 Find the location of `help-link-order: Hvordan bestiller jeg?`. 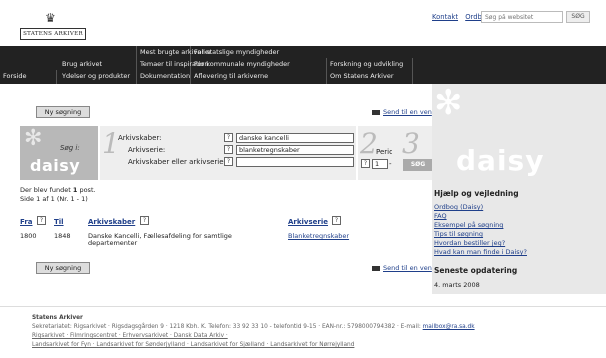

help-link-order: Hvordan bestiller jeg? is located at coordinates (469, 243).